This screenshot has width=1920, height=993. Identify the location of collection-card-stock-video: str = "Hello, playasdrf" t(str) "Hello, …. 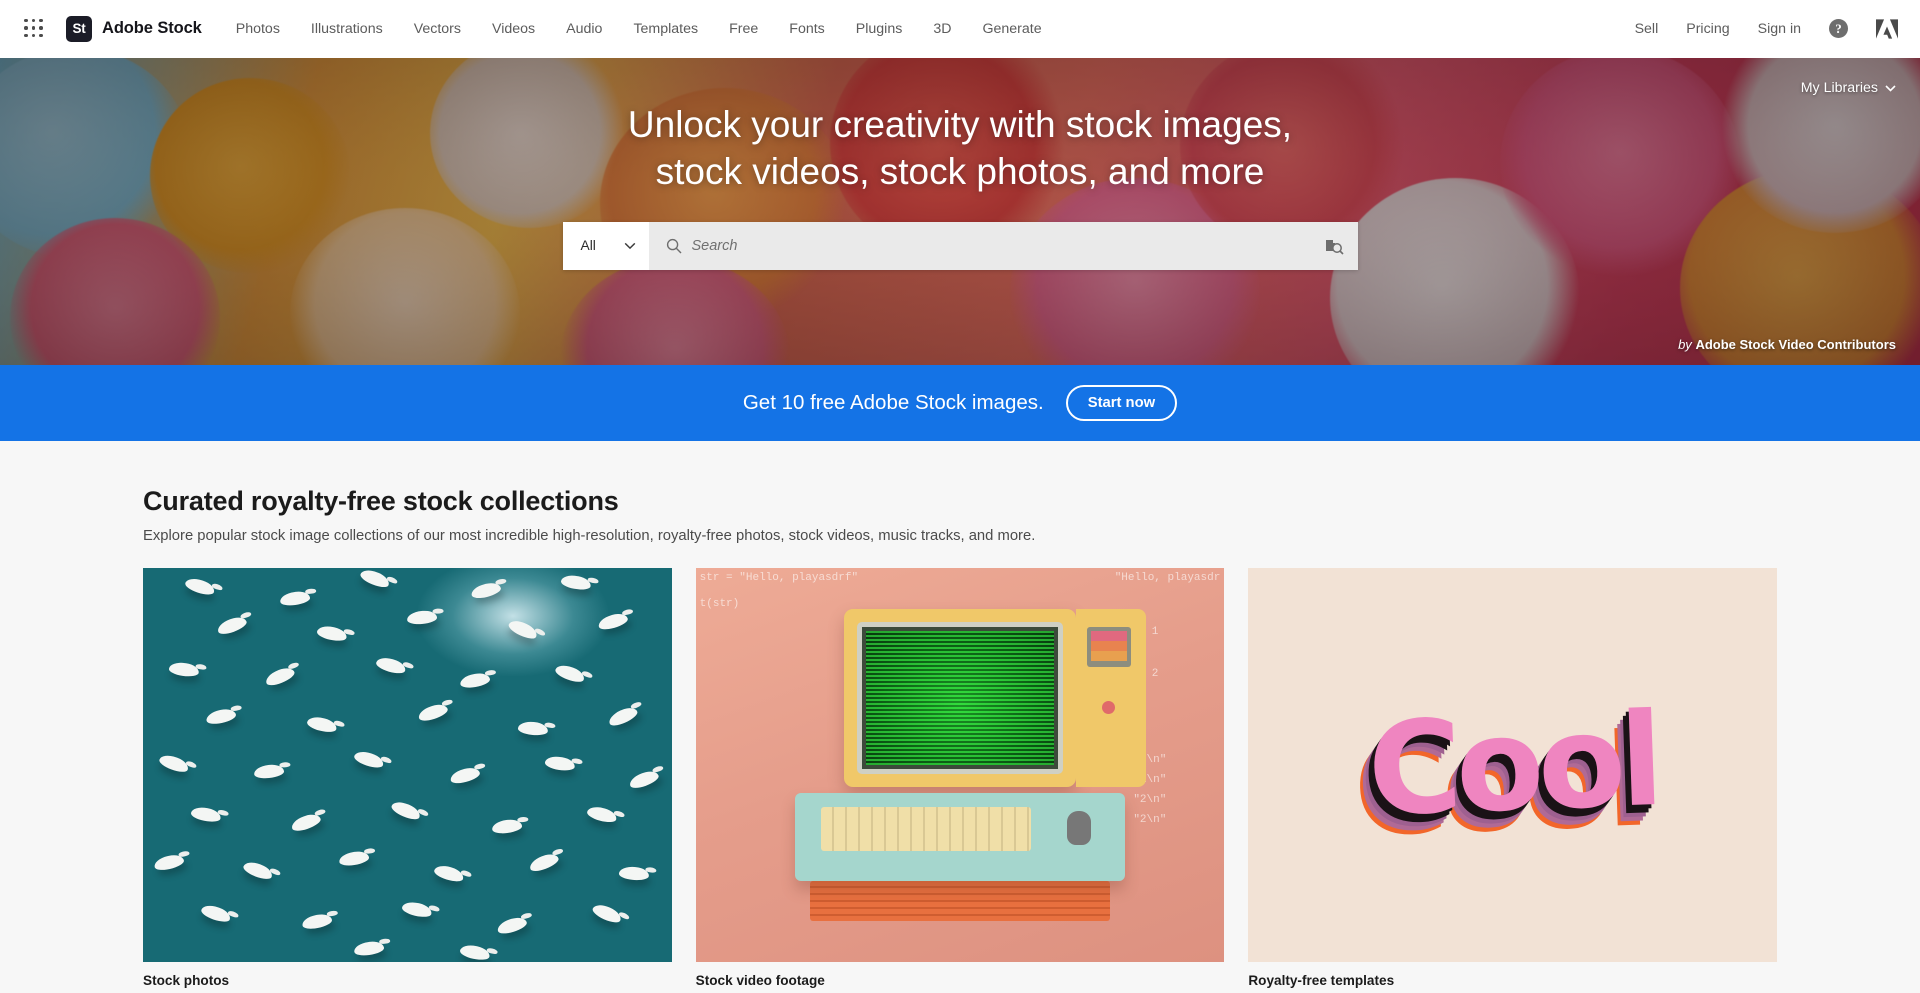
(960, 778).